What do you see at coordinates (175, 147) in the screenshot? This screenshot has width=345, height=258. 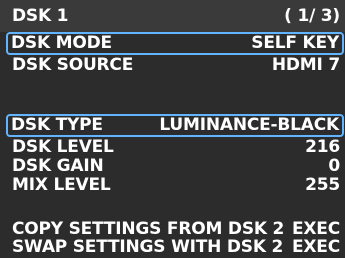 I see `menu-item-dsk-level: DSK LEVEL 216` at bounding box center [175, 147].